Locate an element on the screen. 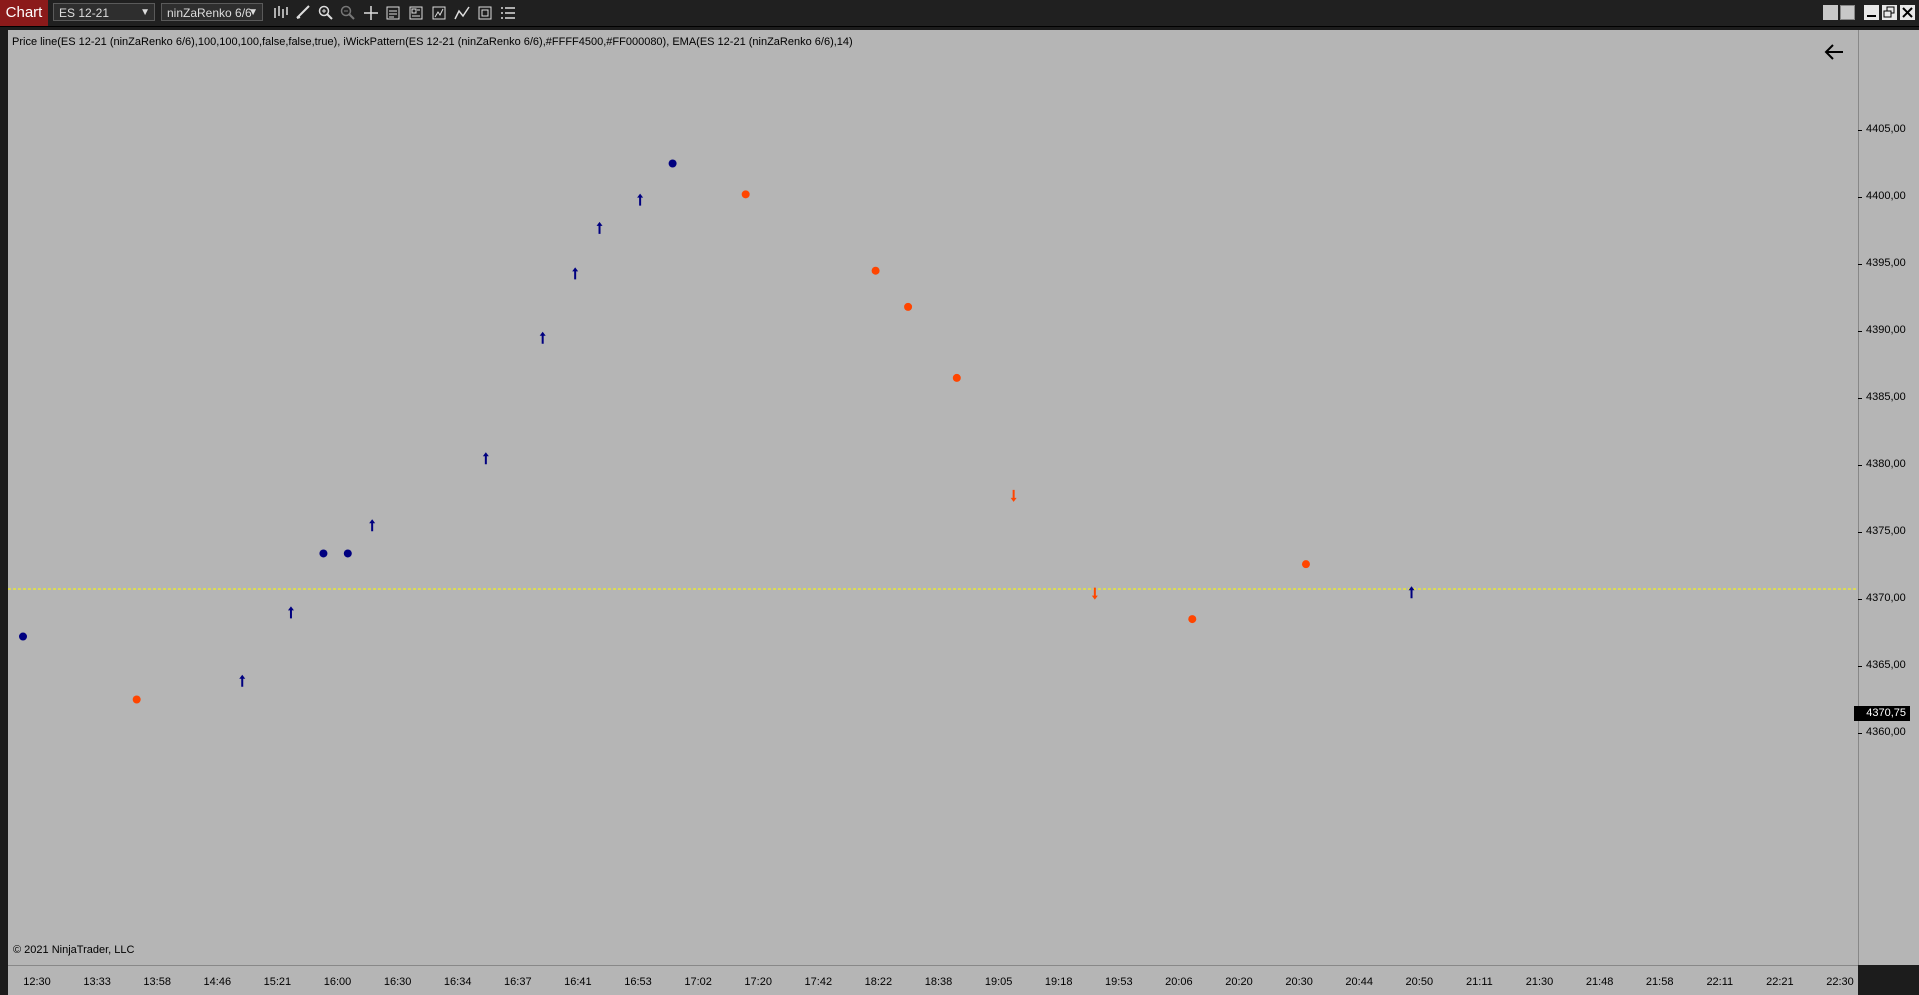 The width and height of the screenshot is (1919, 995). menu-icon is located at coordinates (508, 13).